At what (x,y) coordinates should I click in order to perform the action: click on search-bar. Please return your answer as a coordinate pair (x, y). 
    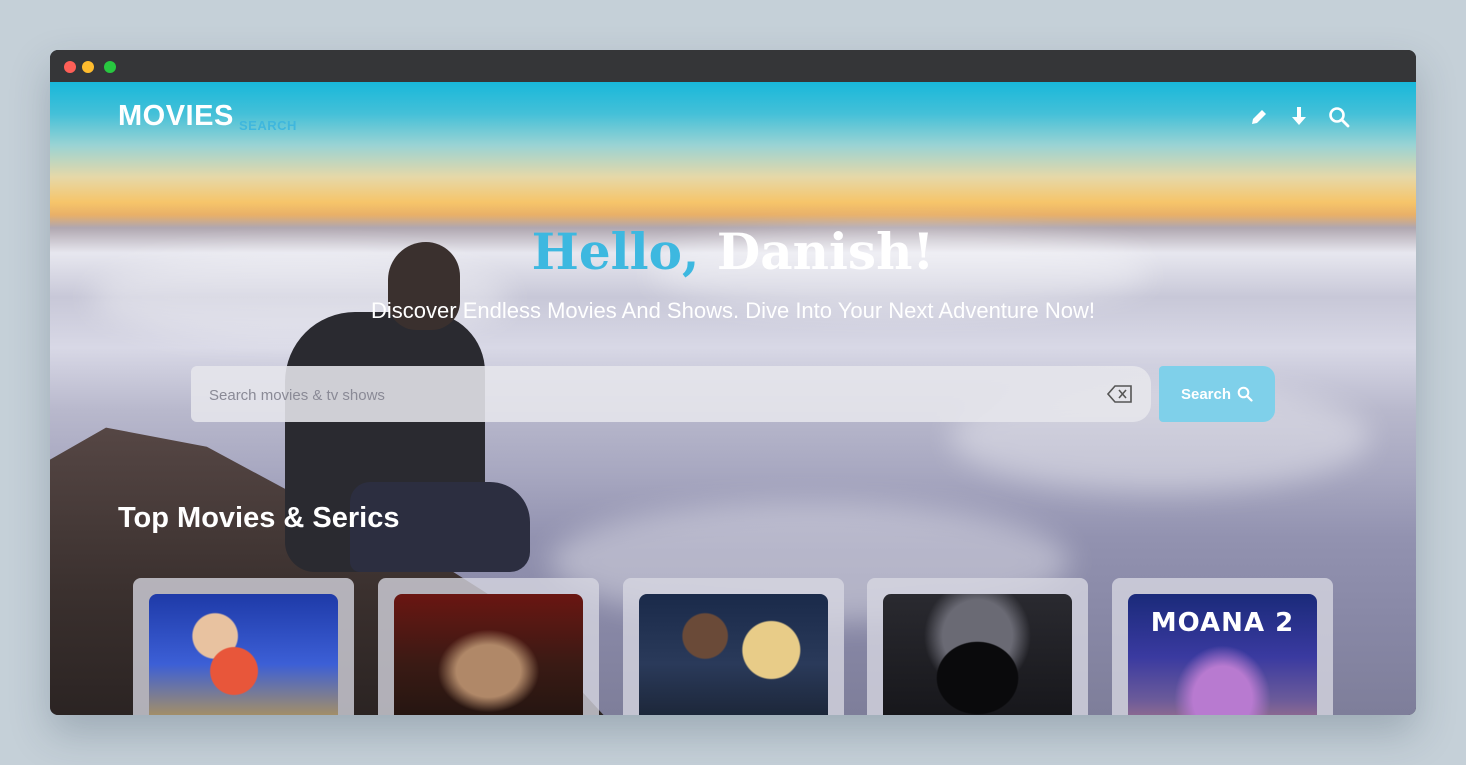
    Looking at the image, I should click on (671, 395).